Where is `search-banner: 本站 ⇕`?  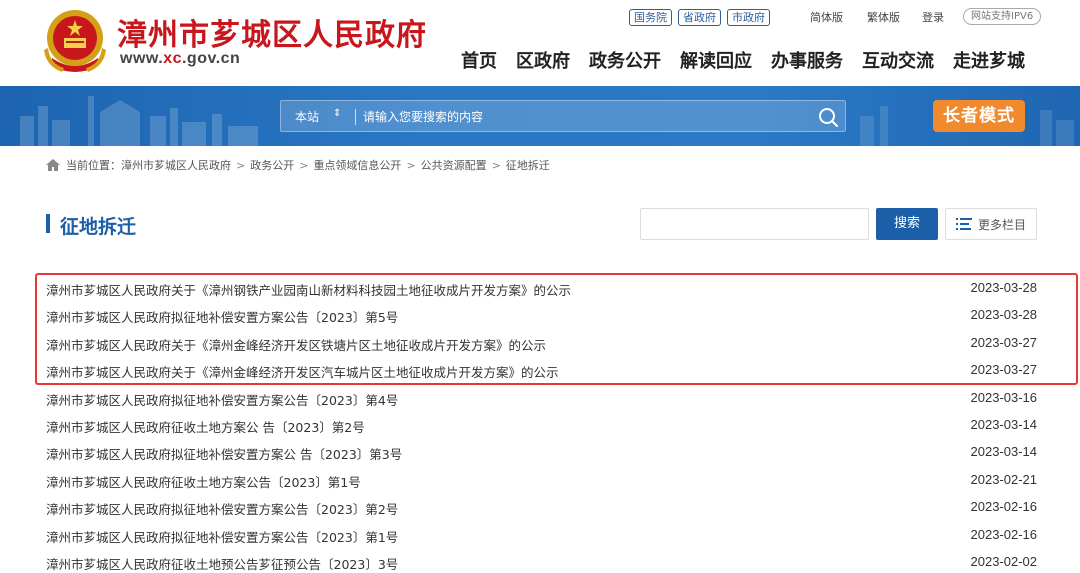
search-banner: 本站 ⇕ is located at coordinates (540, 116).